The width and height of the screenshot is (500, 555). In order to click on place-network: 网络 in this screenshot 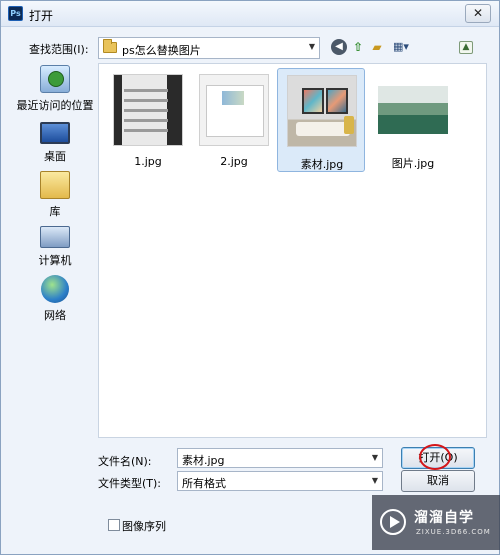, I will do `click(55, 299)`.